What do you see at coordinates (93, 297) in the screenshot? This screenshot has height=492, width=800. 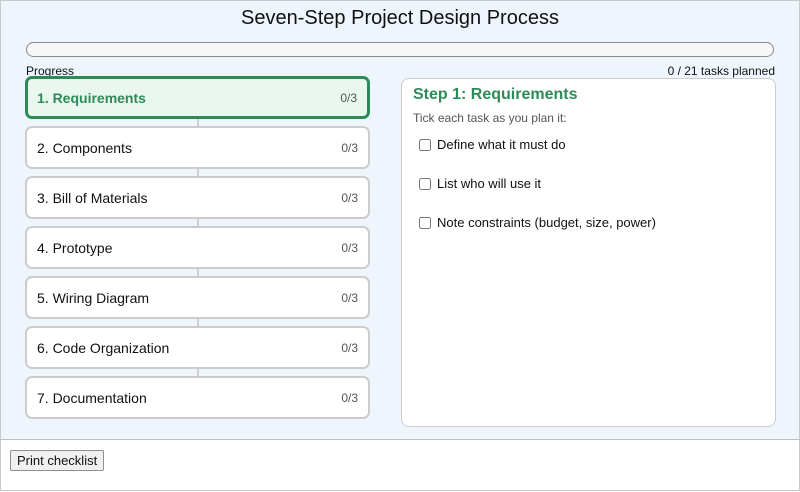 I see `step-label: 5. Wiring Diagram` at bounding box center [93, 297].